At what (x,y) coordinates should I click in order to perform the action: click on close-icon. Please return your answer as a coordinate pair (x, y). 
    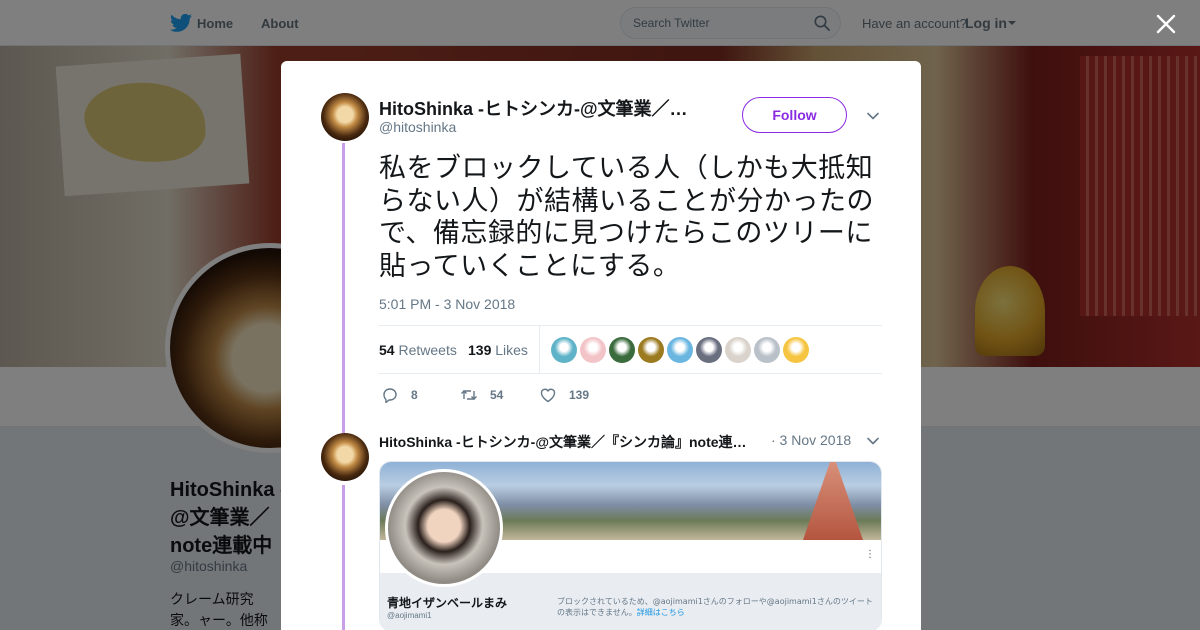
    Looking at the image, I should click on (1166, 24).